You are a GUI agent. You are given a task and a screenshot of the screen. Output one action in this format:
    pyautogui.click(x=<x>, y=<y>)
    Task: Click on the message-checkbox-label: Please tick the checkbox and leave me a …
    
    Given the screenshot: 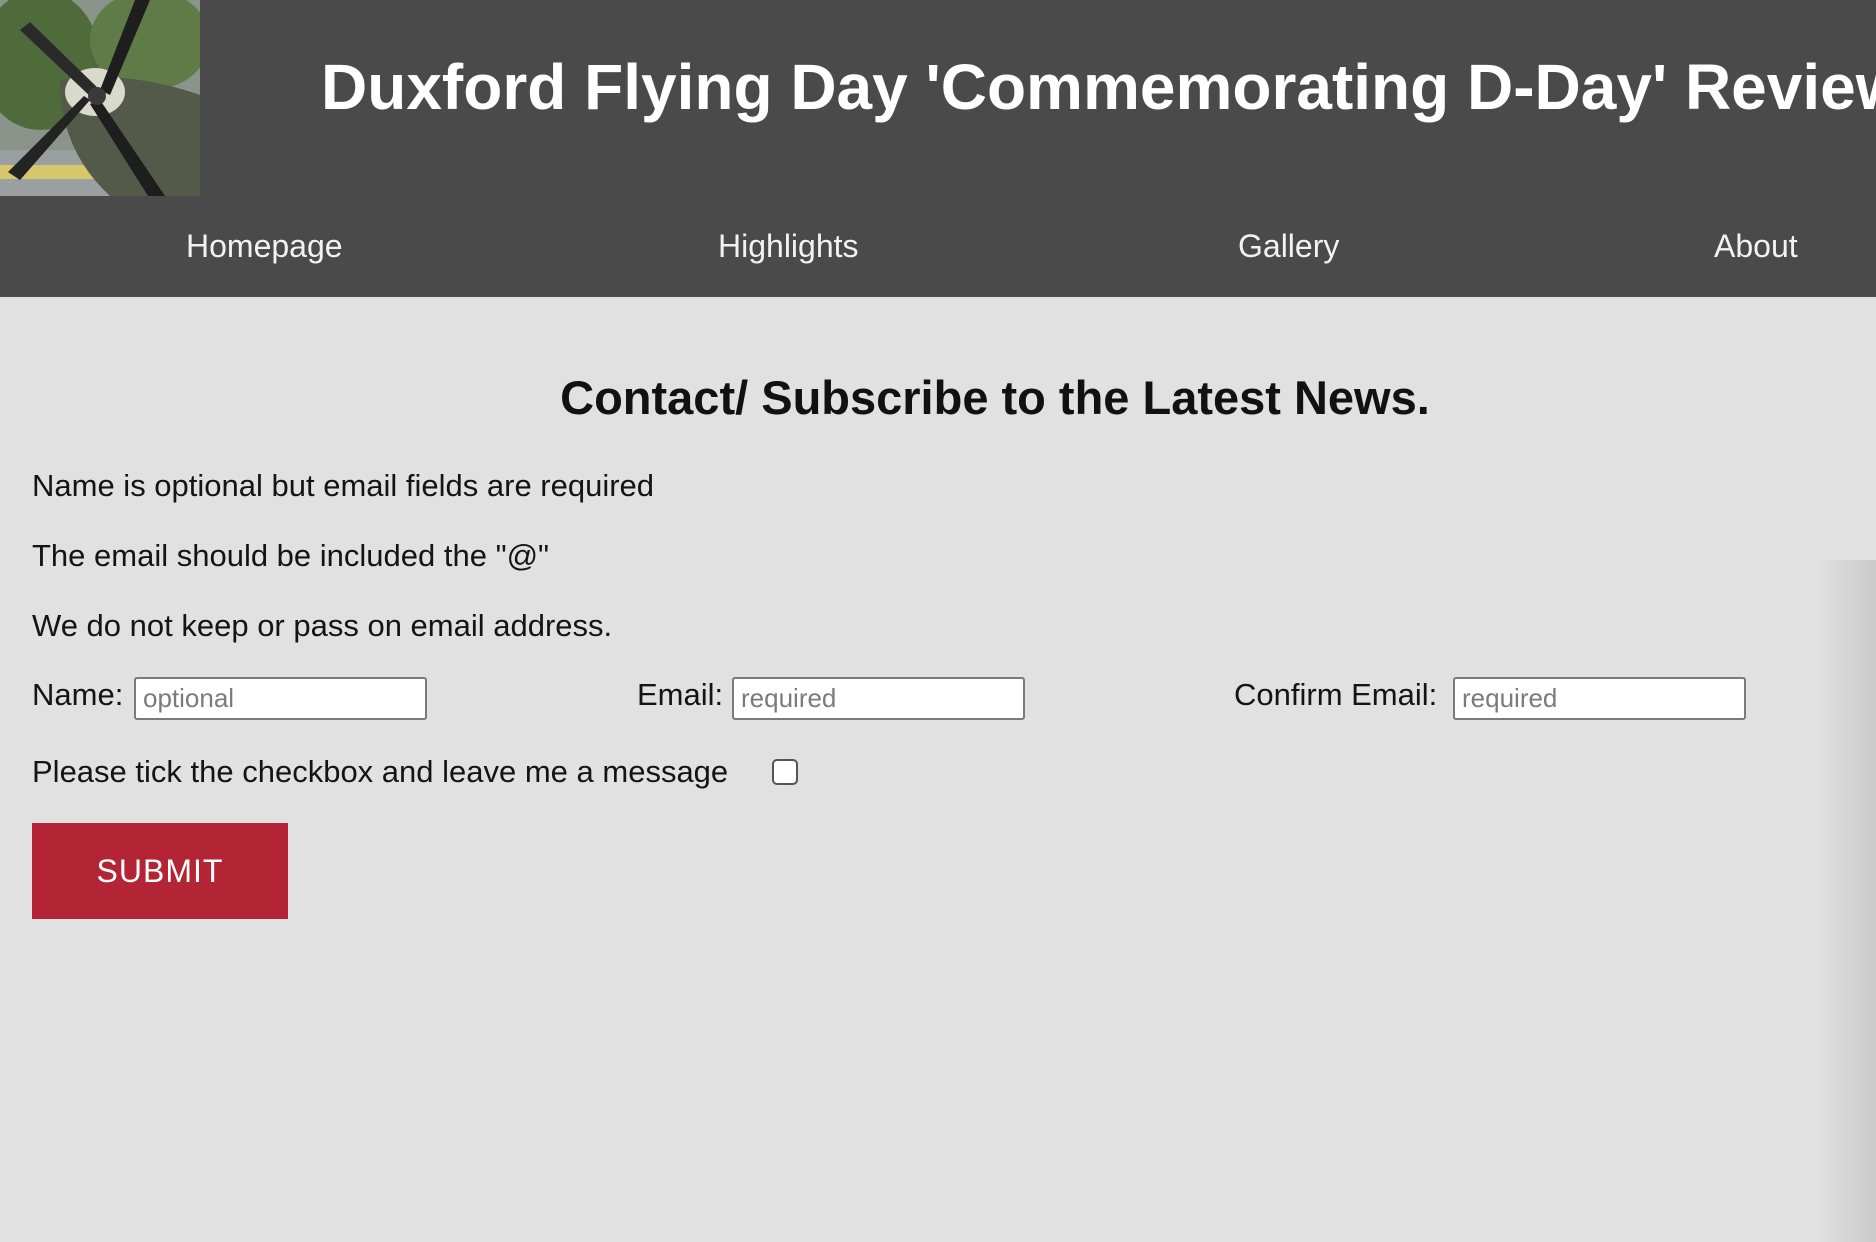 What is the action you would take?
    pyautogui.click(x=380, y=771)
    